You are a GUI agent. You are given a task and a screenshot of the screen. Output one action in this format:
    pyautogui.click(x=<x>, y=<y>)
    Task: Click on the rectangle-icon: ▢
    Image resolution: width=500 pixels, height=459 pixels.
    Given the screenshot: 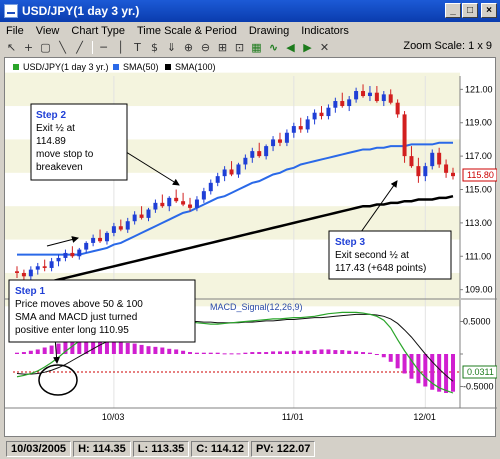 What is the action you would take?
    pyautogui.click(x=45, y=47)
    